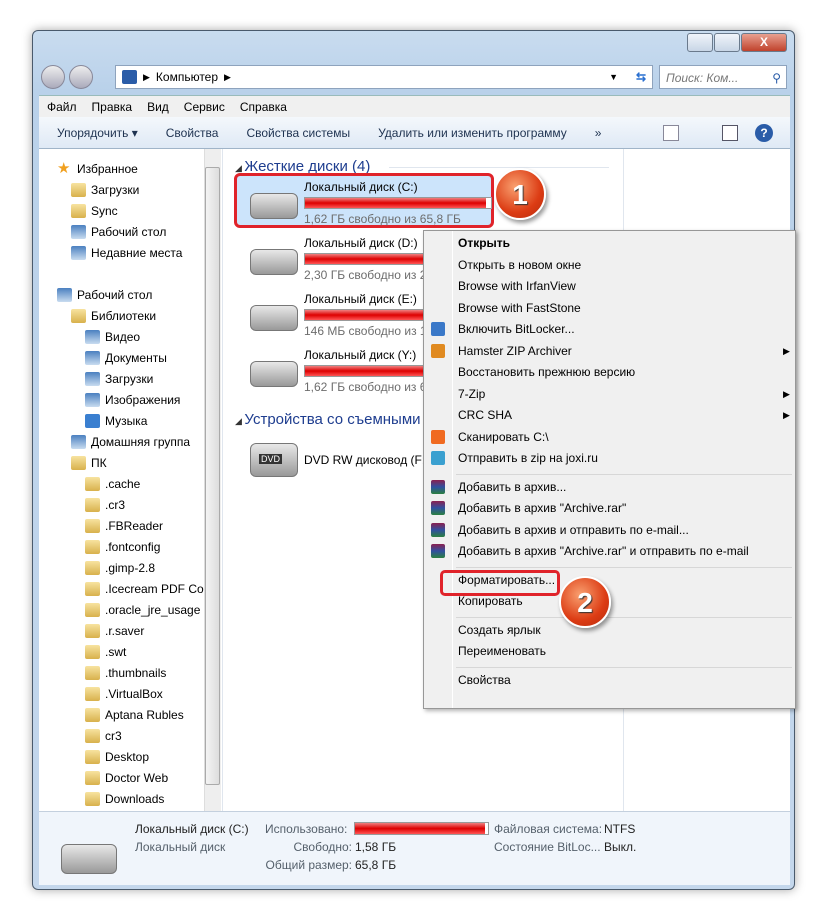 The image size is (827, 924). Describe the element at coordinates (484, 680) in the screenshot. I see `menu-item: Свойства` at that location.